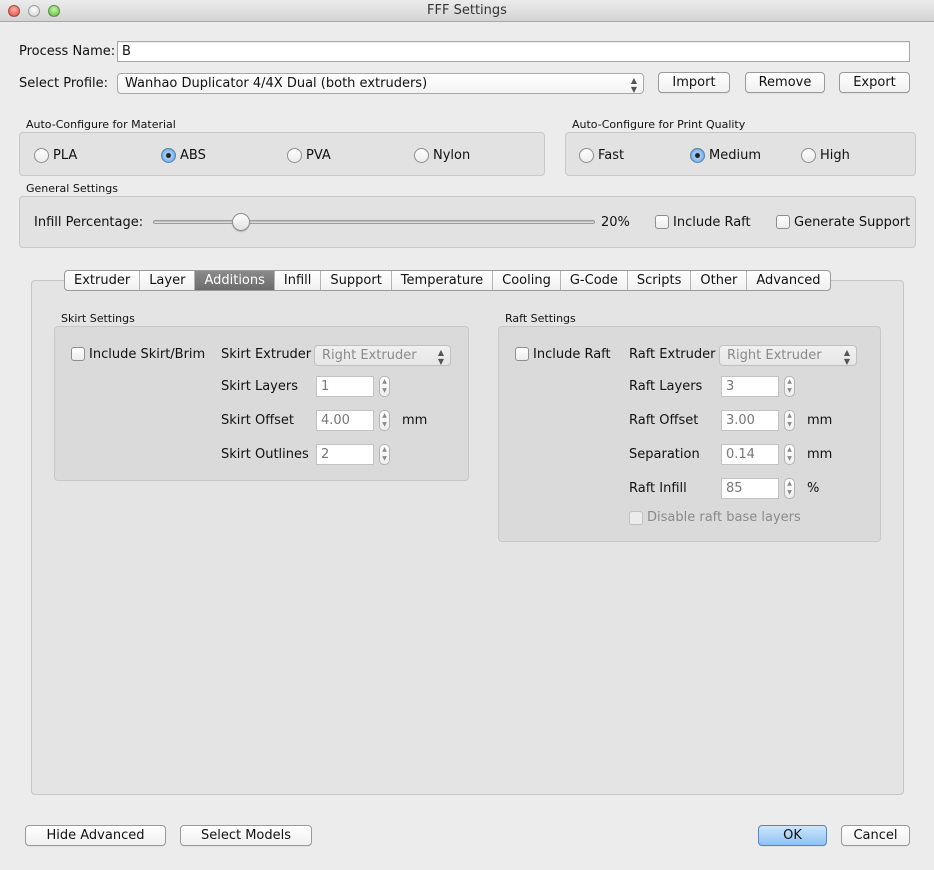 The width and height of the screenshot is (934, 870). Describe the element at coordinates (294, 155) in the screenshot. I see `material-radio-pva` at that location.